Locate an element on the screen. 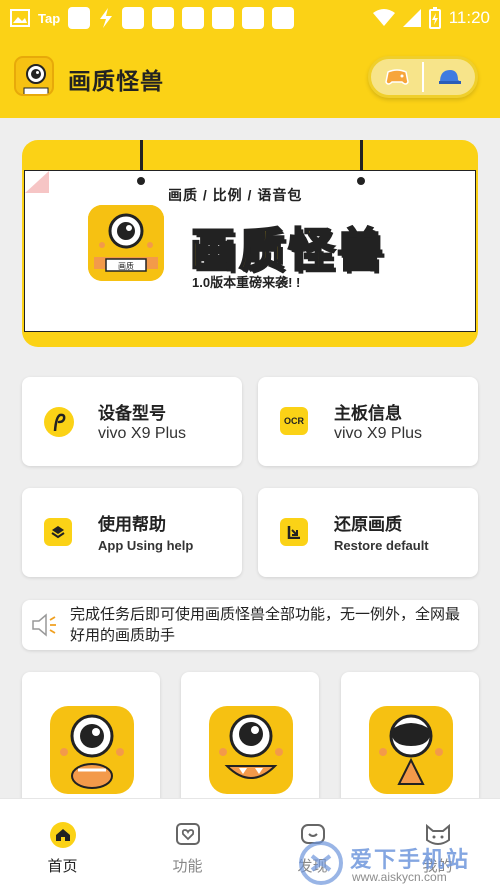 The height and width of the screenshot is (889, 500). help-layers-icon is located at coordinates (58, 532).